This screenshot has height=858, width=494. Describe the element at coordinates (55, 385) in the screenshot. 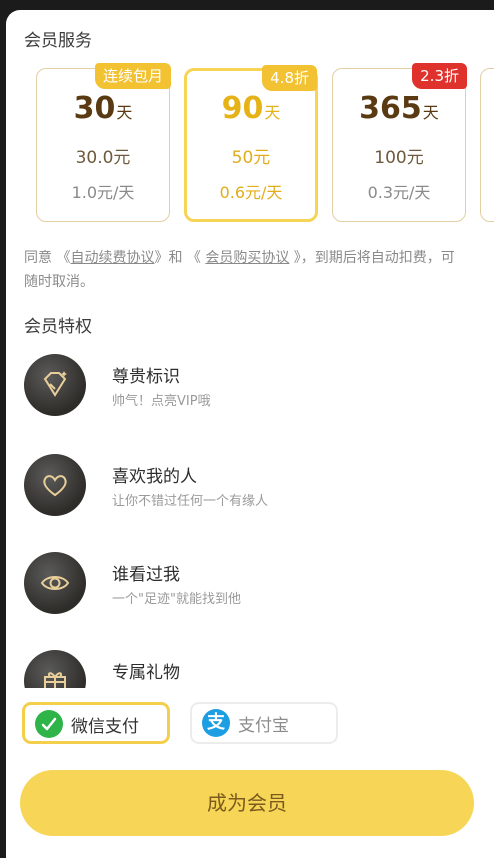

I see `diamond-icon` at that location.